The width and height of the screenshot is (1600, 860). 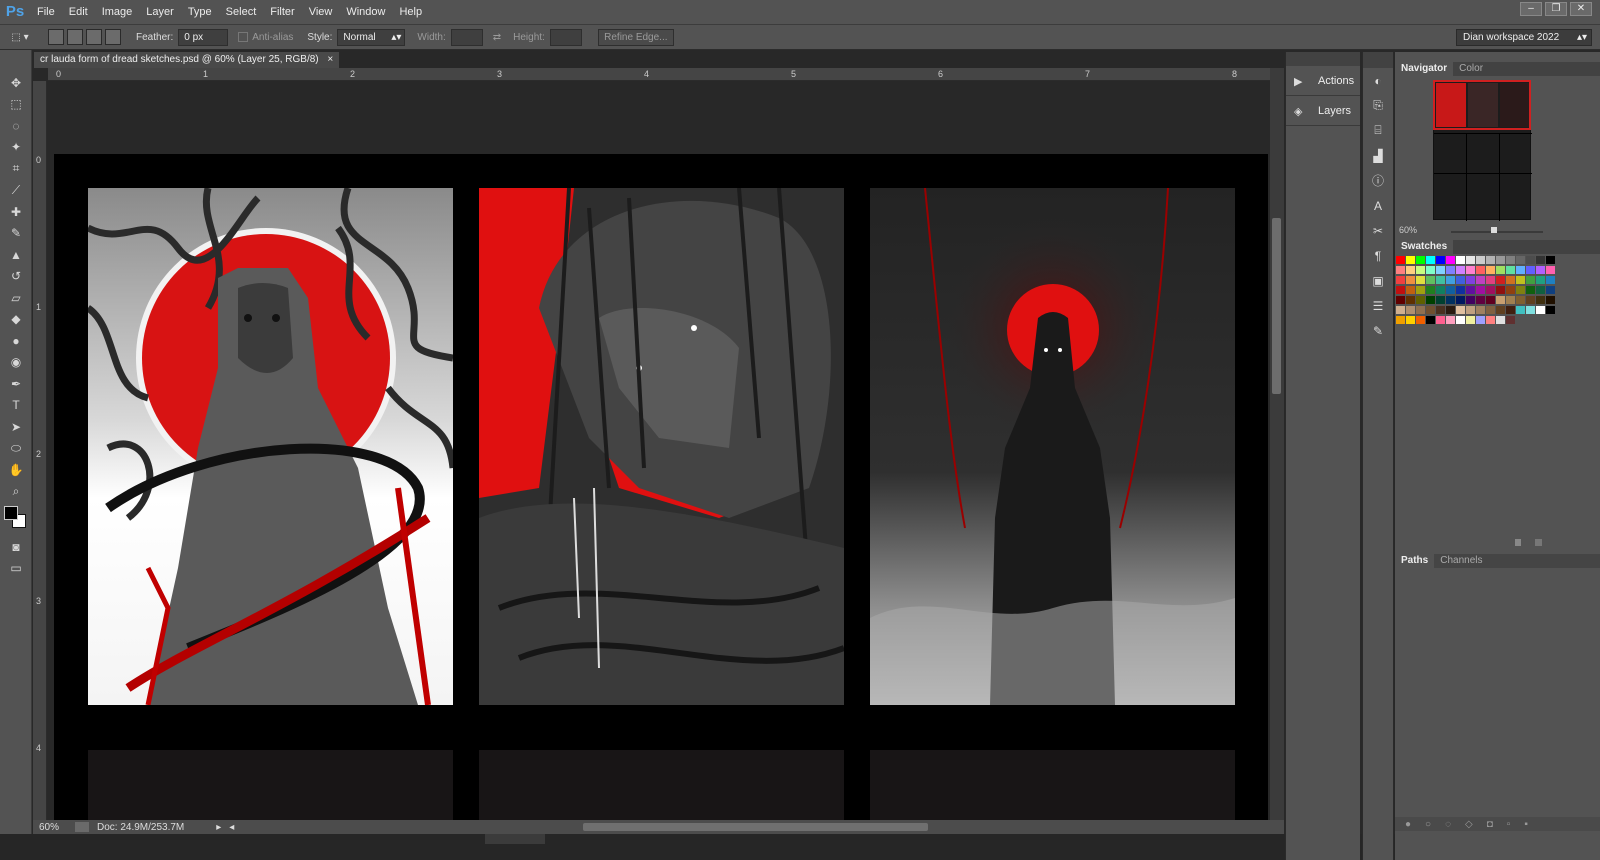 I want to click on swatch-grid, so click(x=1476, y=306).